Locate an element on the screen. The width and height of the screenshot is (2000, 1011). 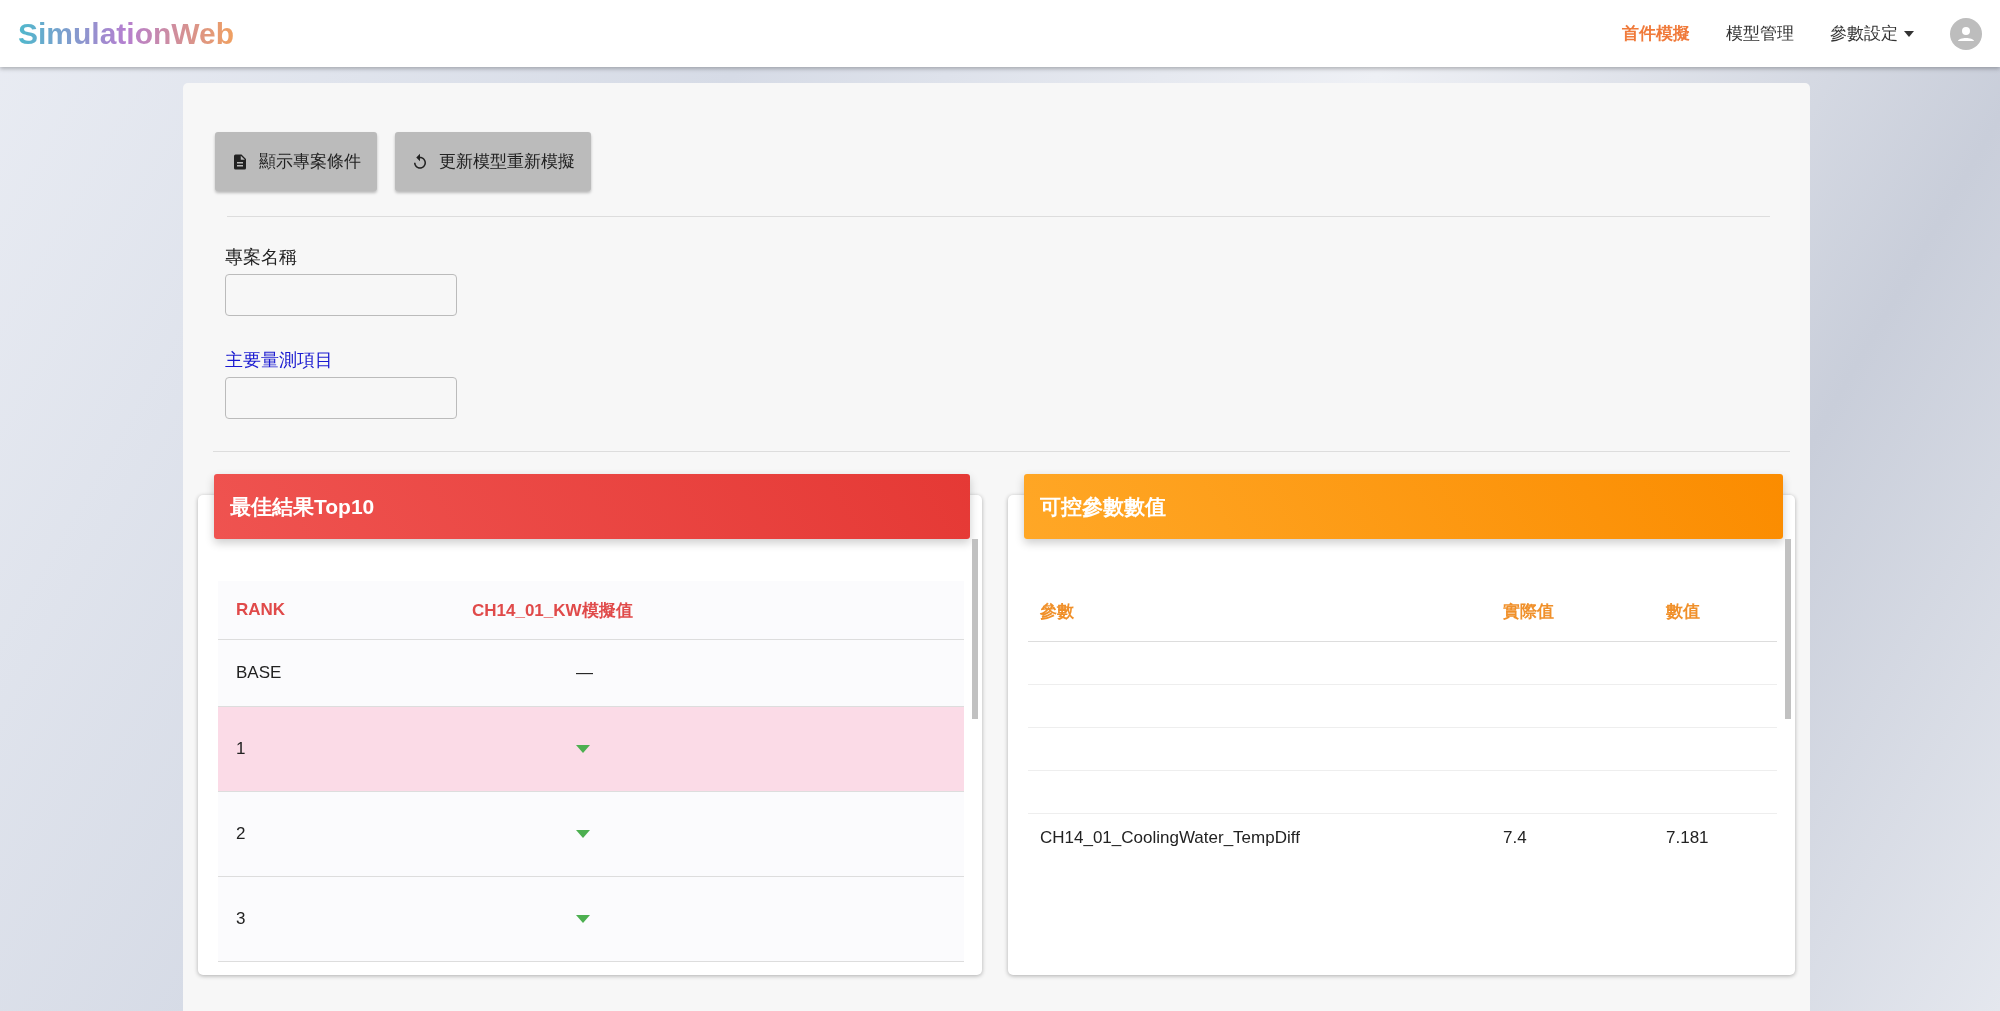
value-cell: — is located at coordinates (584, 673).